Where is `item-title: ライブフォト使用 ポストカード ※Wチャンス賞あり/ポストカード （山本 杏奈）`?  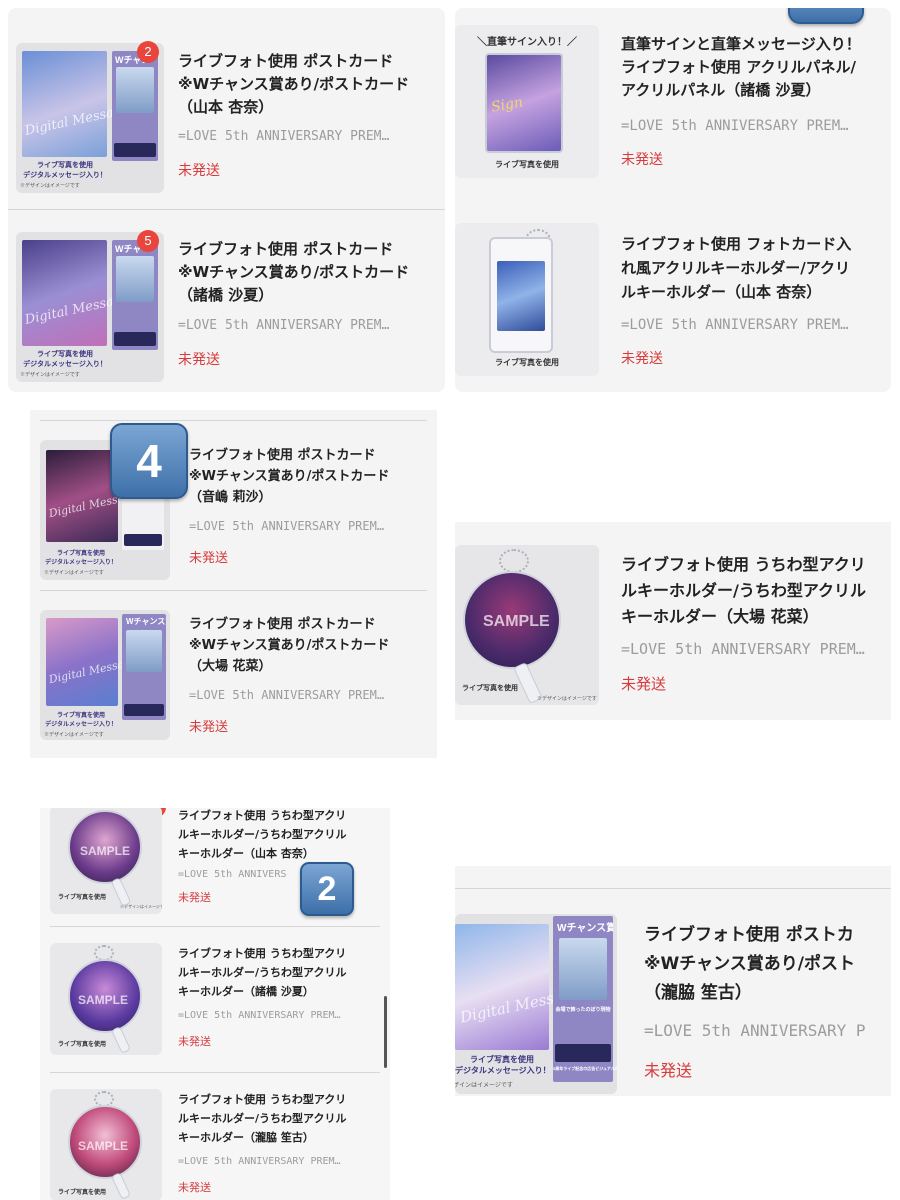 item-title: ライブフォト使用 ポストカード ※Wチャンス賞あり/ポストカード （山本 杏奈） is located at coordinates (293, 84).